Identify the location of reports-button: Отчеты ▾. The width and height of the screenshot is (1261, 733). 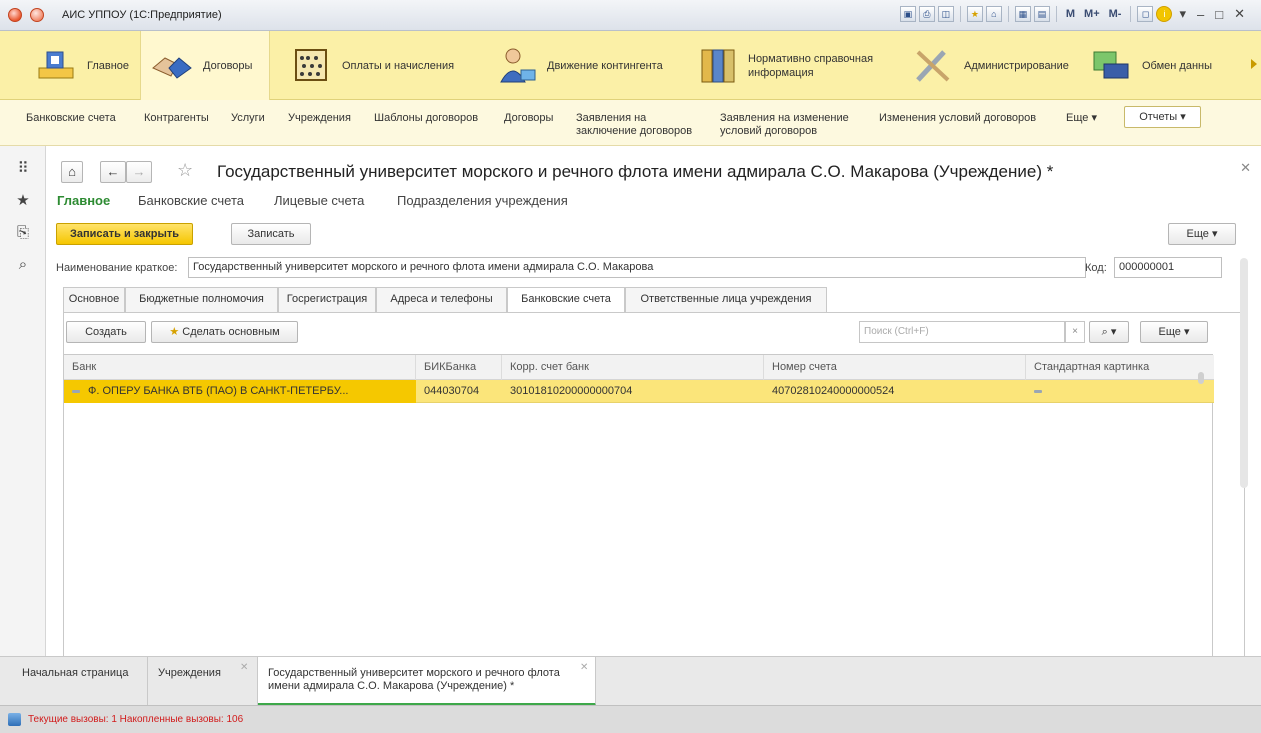
(1162, 117).